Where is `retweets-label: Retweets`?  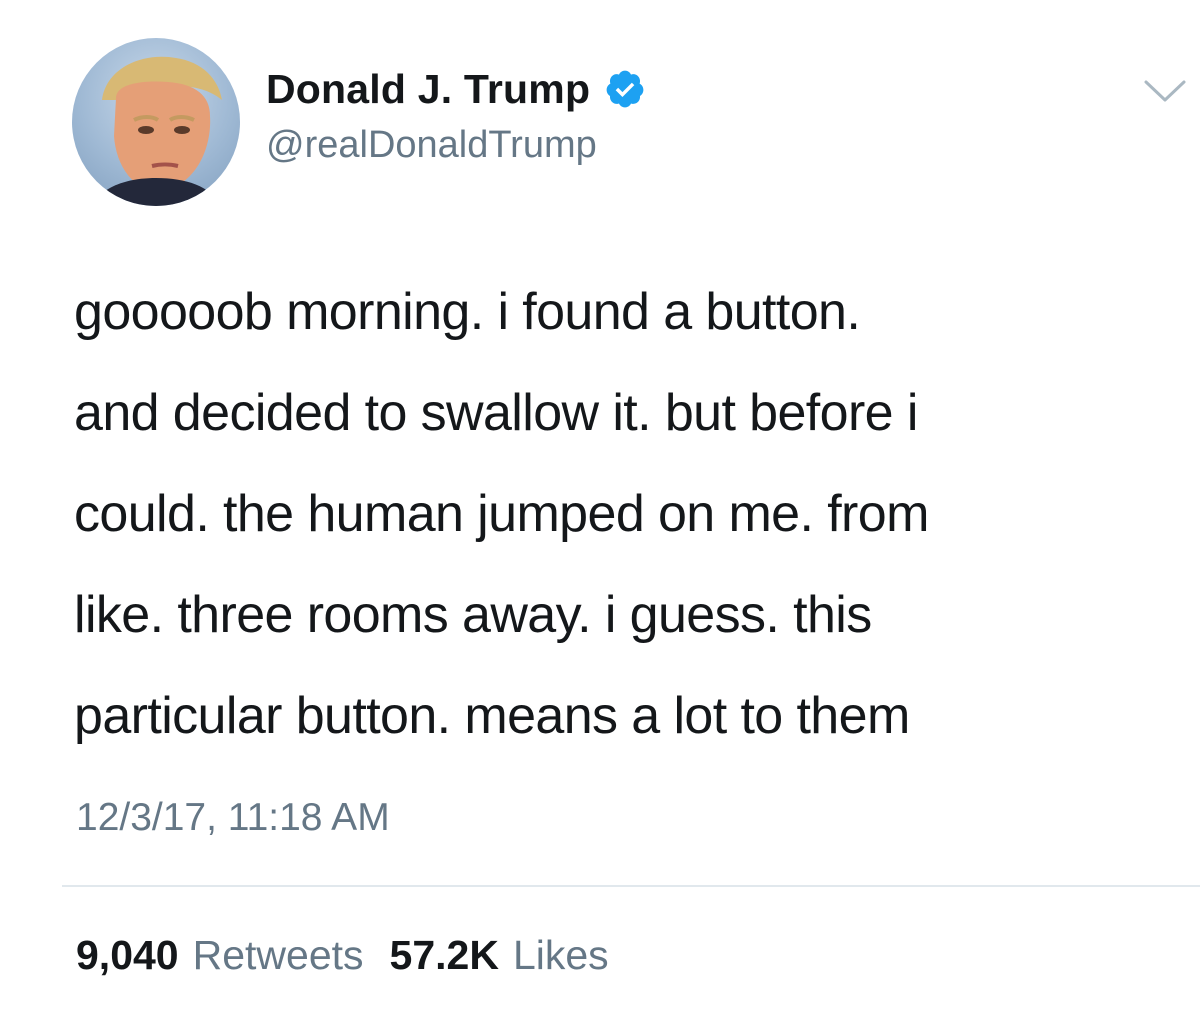
retweets-label: Retweets is located at coordinates (278, 955).